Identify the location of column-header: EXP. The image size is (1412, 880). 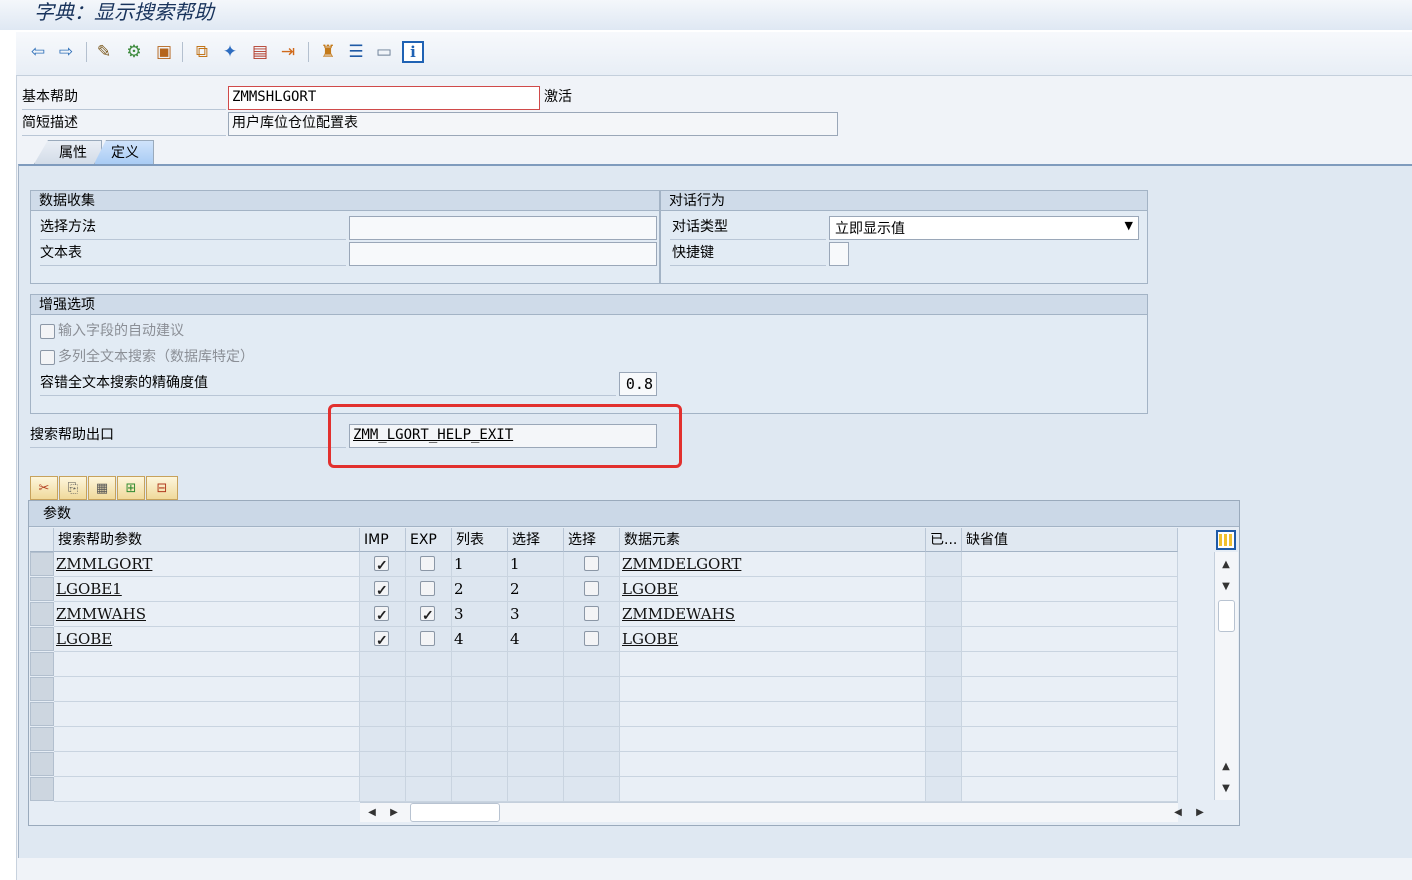
(429, 540).